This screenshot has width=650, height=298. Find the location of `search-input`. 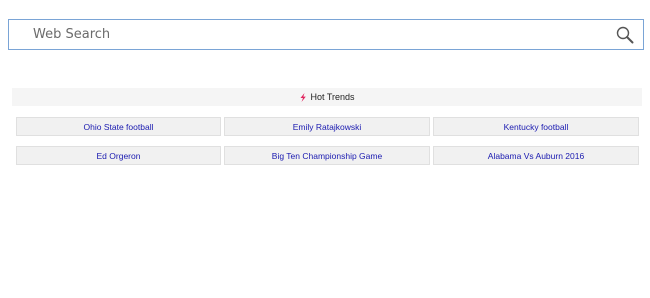

search-input is located at coordinates (318, 34).